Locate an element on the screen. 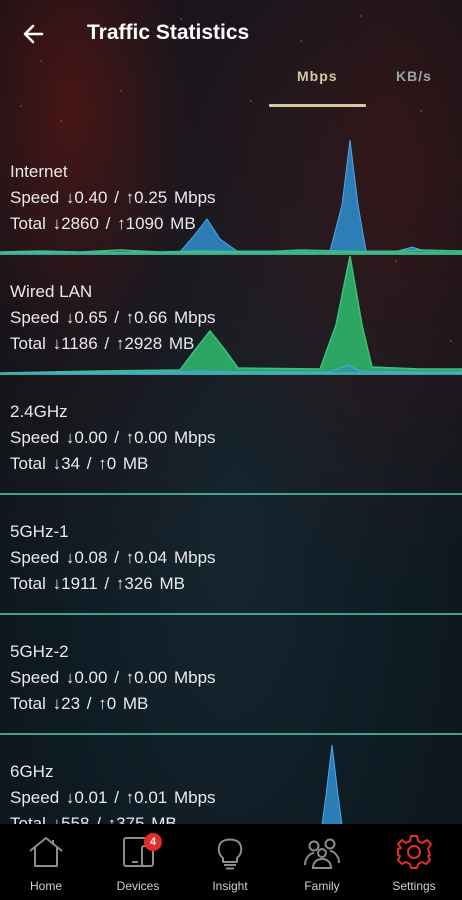 The width and height of the screenshot is (462, 900). section-name: 5GHz-1 is located at coordinates (39, 531).